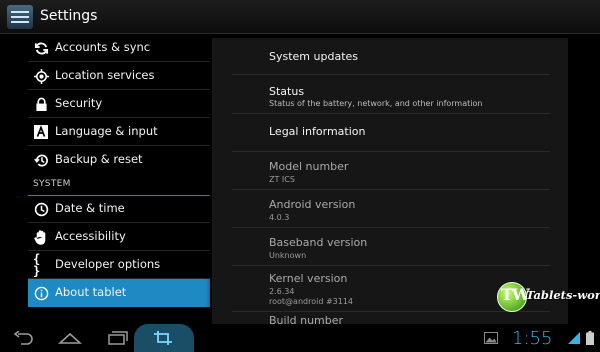 This screenshot has width=600, height=352. What do you see at coordinates (300, 17) in the screenshot?
I see `action-bar: Settings` at bounding box center [300, 17].